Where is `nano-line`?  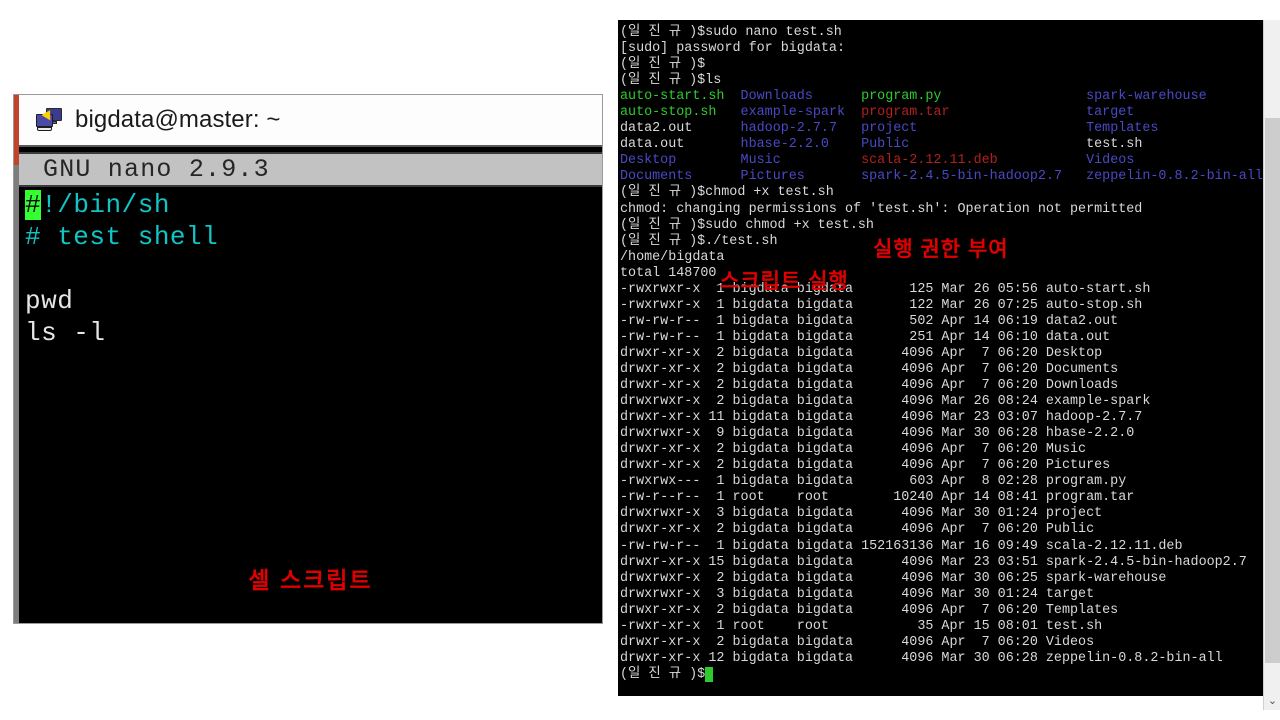
nano-line is located at coordinates (310, 269).